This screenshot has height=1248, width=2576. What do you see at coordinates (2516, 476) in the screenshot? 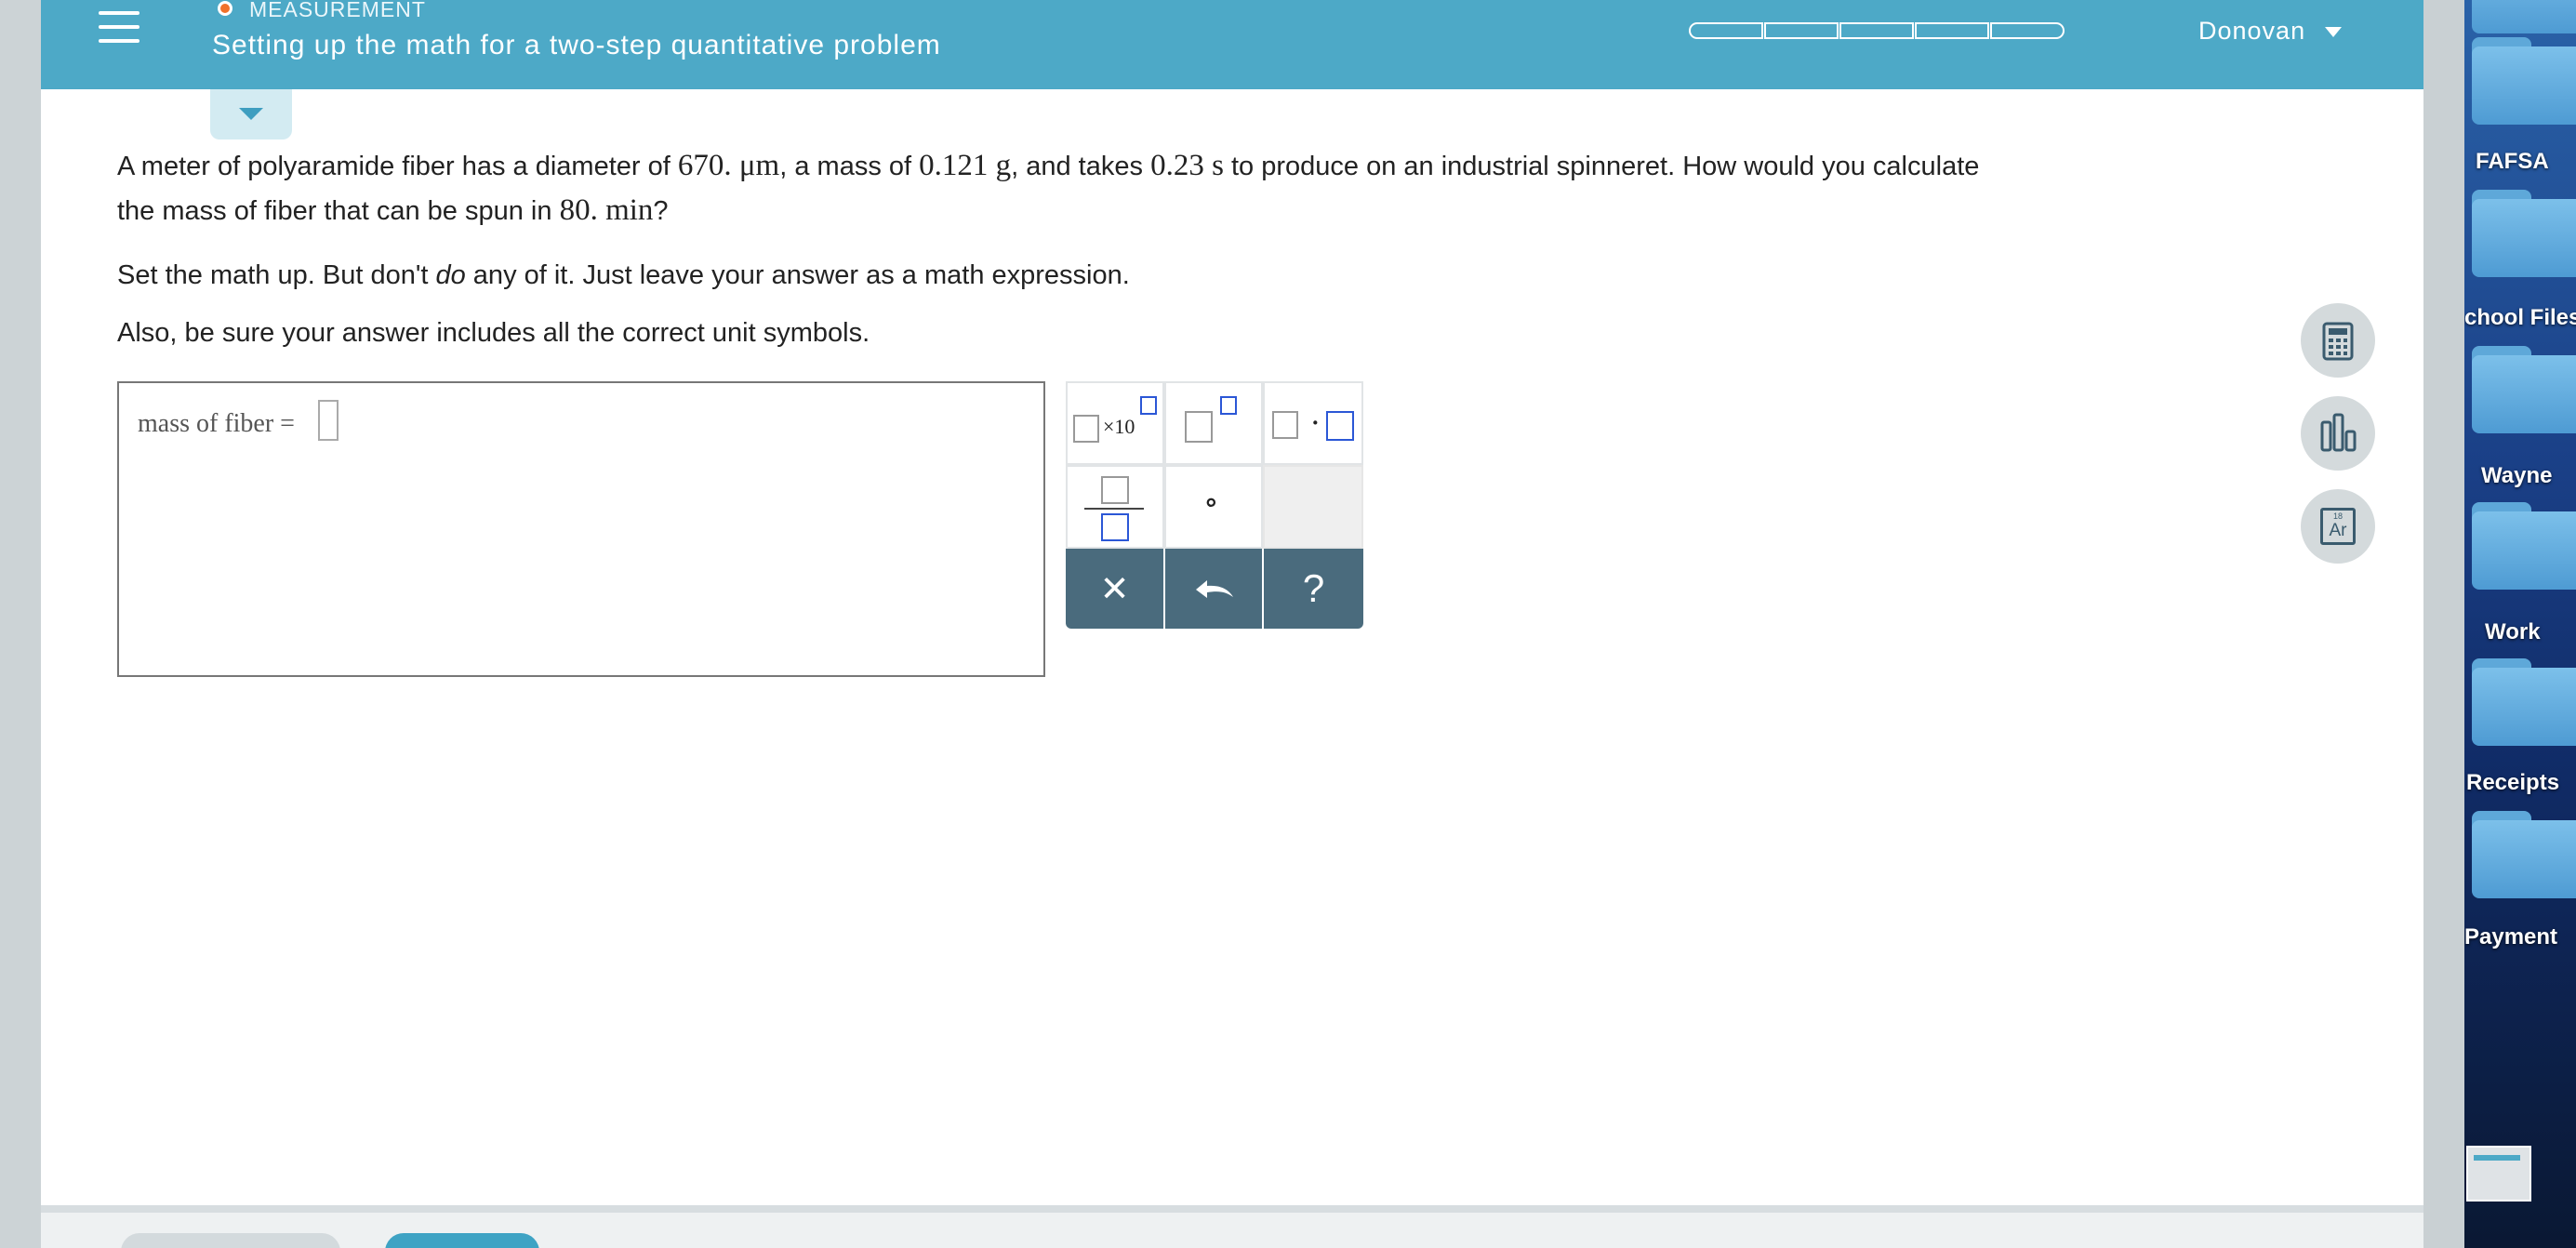
I see `folder-label: Wayne` at bounding box center [2516, 476].